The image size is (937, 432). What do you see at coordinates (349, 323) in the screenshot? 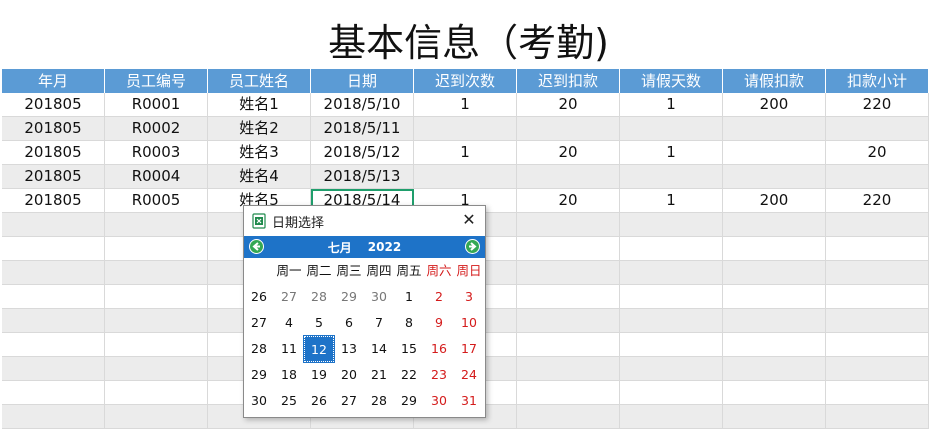
I see `calendar-day: 6` at bounding box center [349, 323].